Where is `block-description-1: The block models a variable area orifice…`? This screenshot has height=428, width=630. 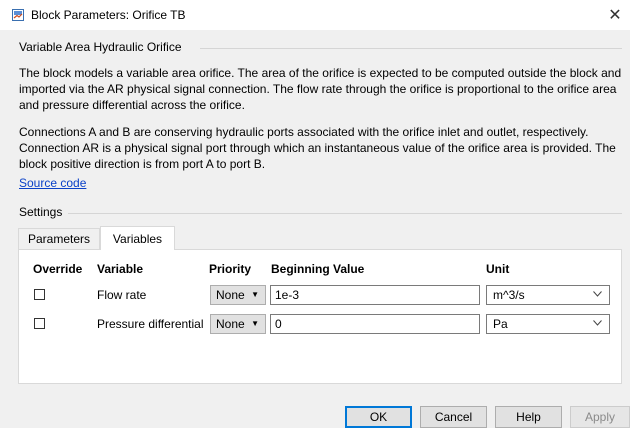 block-description-1: The block models a variable area orifice… is located at coordinates (320, 89).